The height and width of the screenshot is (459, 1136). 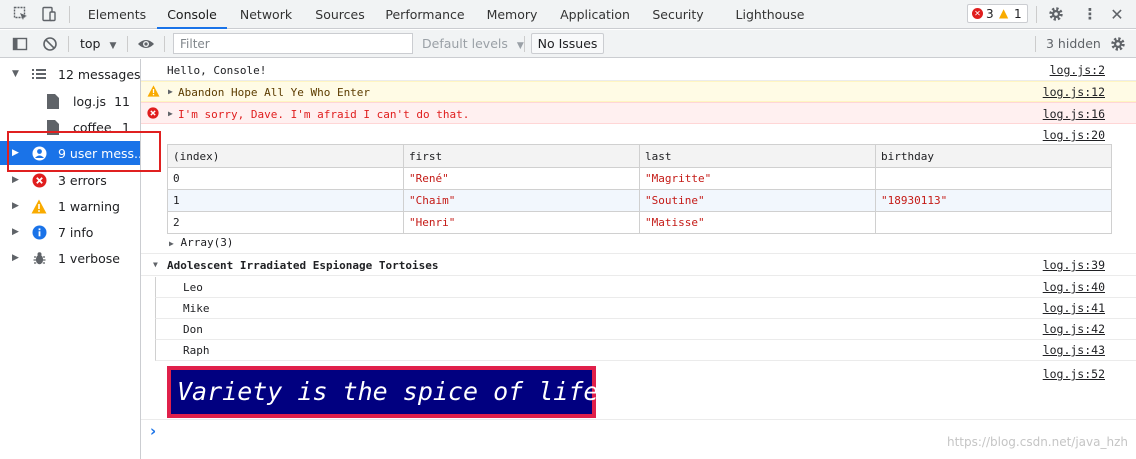 I want to click on sidebar-item-label: log.js, so click(x=90, y=101).